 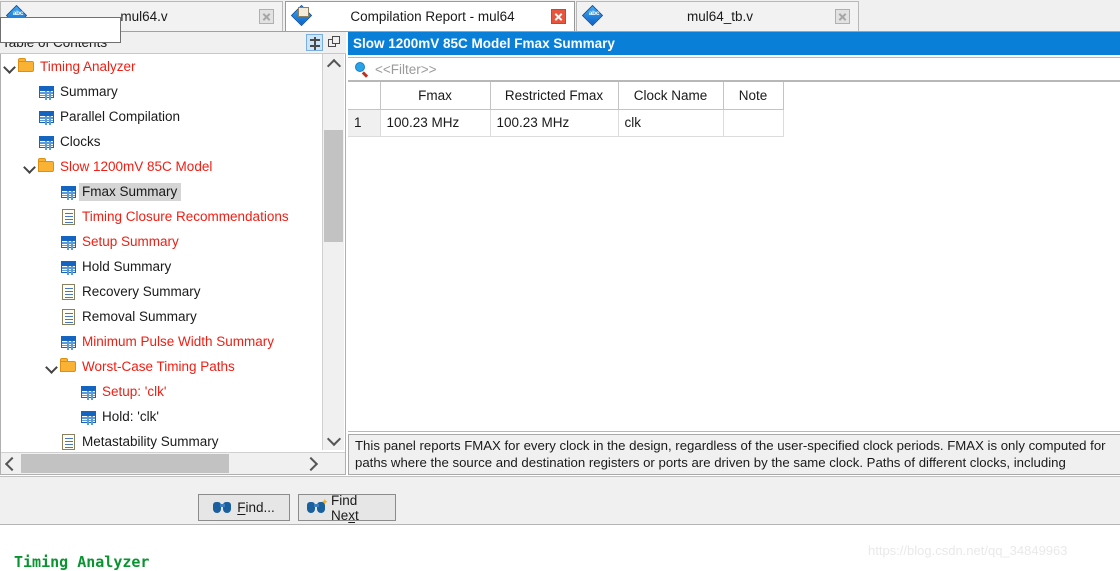 I want to click on filter-row: <<Filter>>, so click(x=734, y=69).